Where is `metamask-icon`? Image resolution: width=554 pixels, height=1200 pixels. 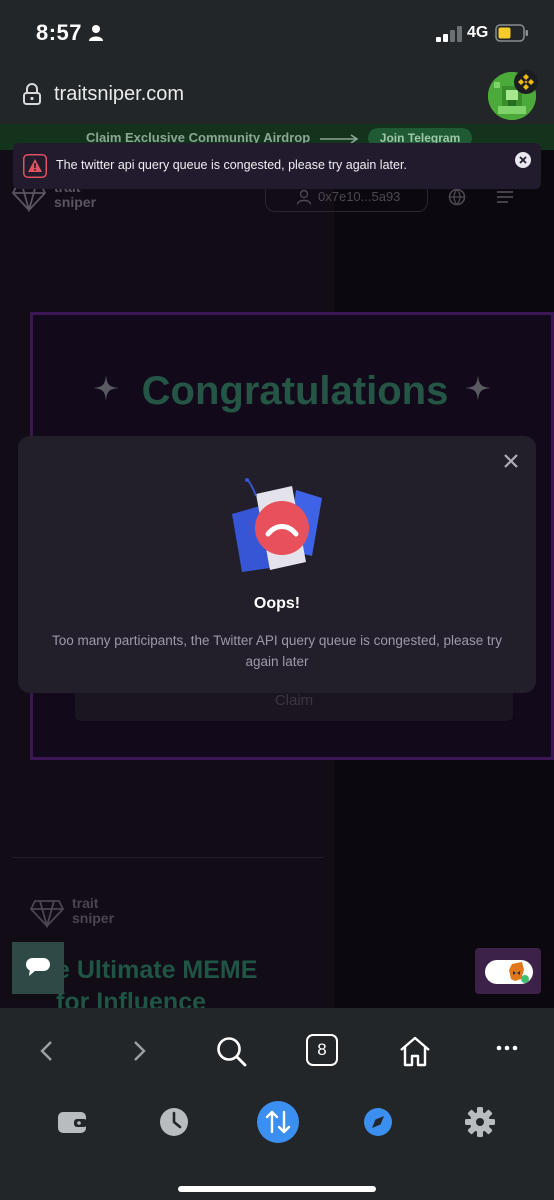
metamask-icon is located at coordinates (509, 972).